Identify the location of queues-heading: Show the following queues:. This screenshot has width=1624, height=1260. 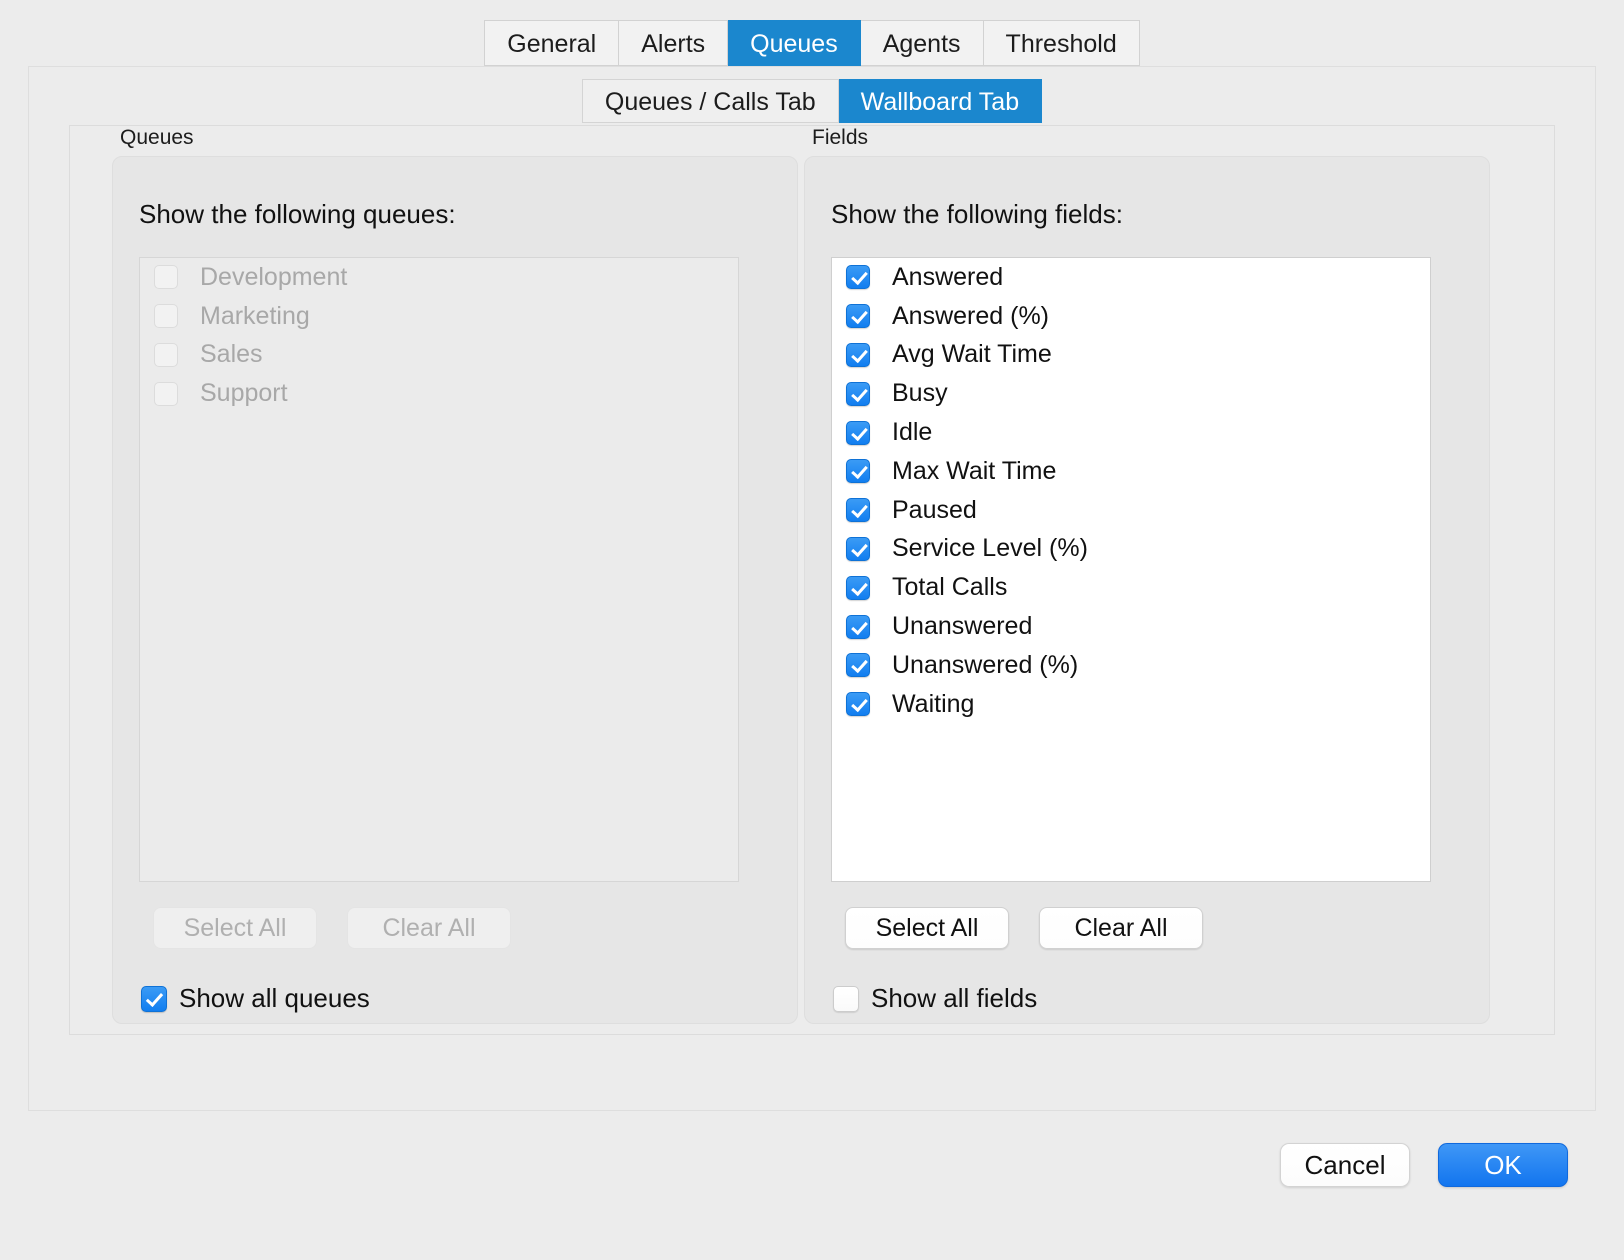
(297, 214).